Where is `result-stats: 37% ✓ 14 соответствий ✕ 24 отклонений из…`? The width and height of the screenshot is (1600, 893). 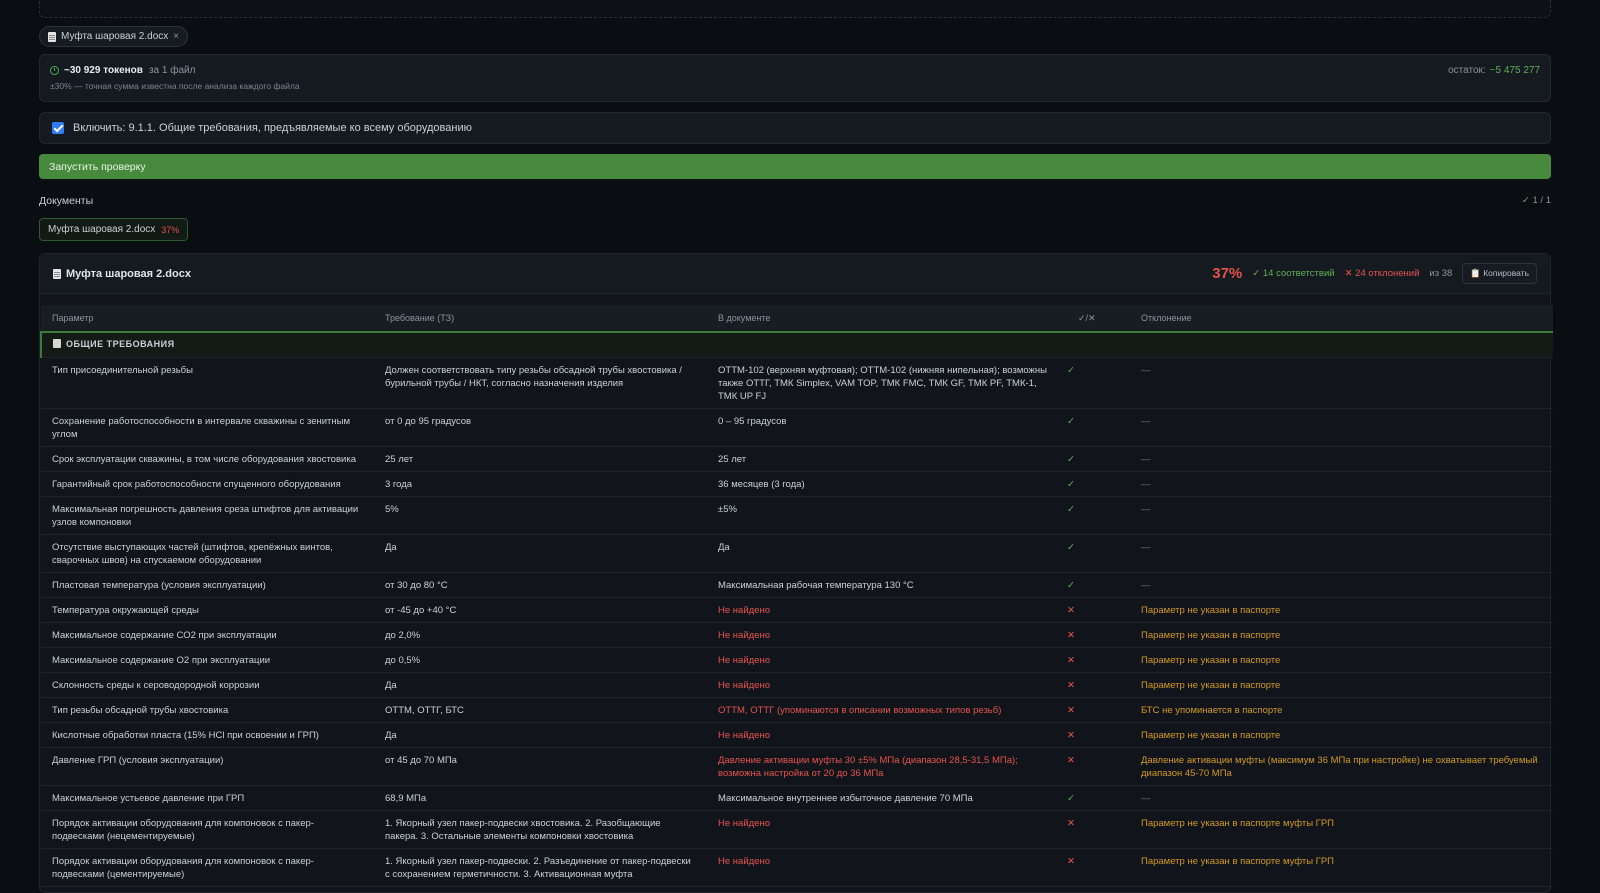 result-stats: 37% ✓ 14 соответствий ✕ 24 отклонений из… is located at coordinates (1374, 273).